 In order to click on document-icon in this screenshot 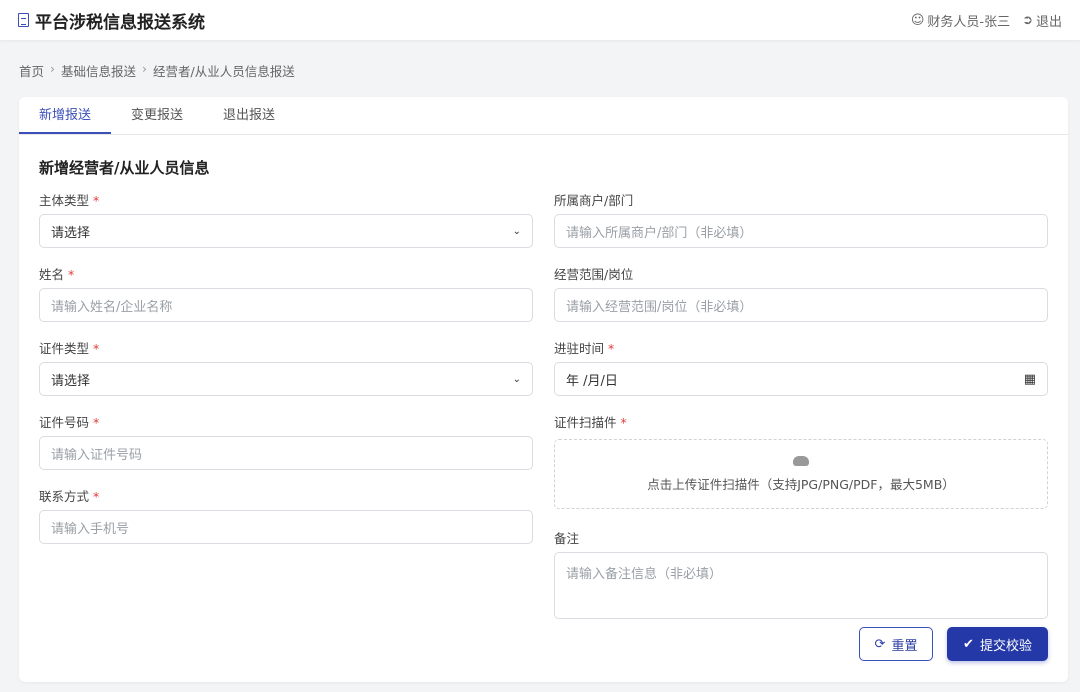, I will do `click(23, 20)`.